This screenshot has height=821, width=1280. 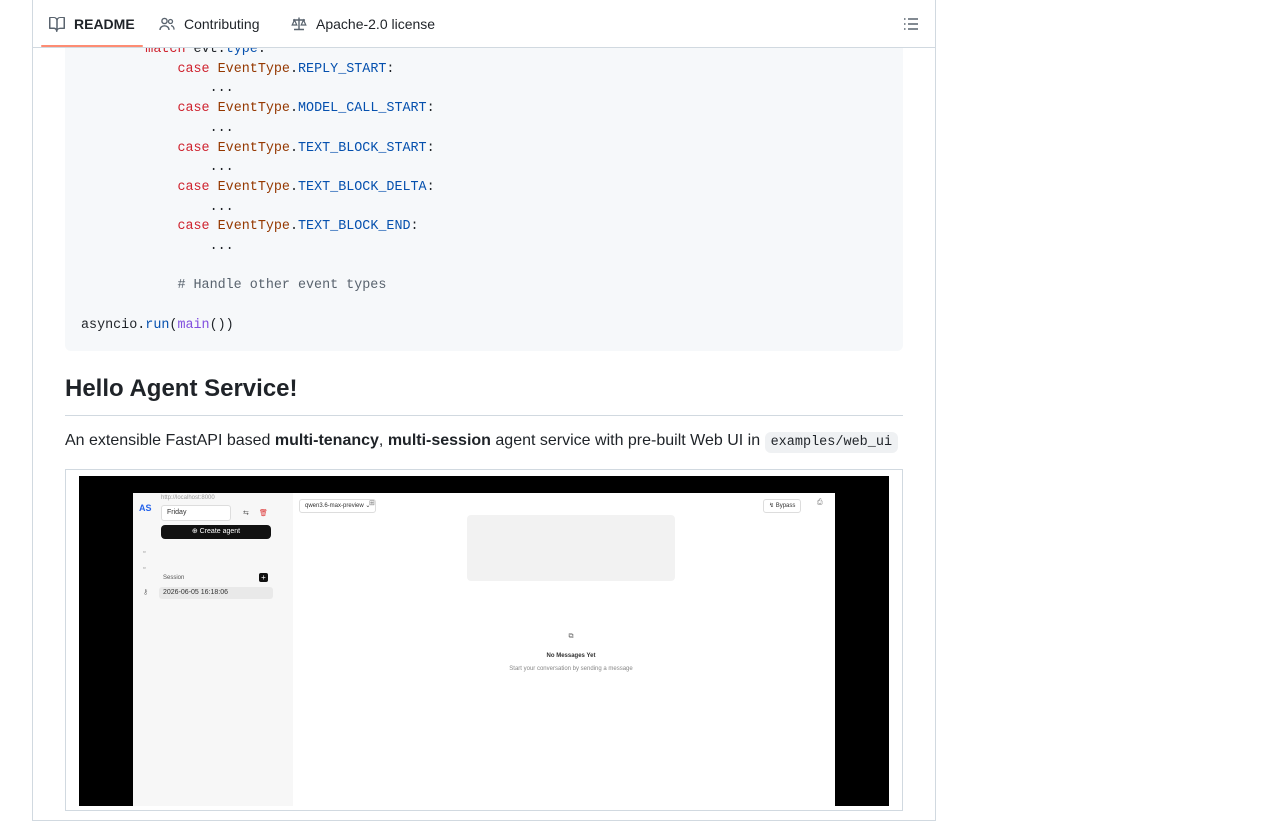 I want to click on model-select: qwen3.6-max-preview ⌄, so click(x=338, y=506).